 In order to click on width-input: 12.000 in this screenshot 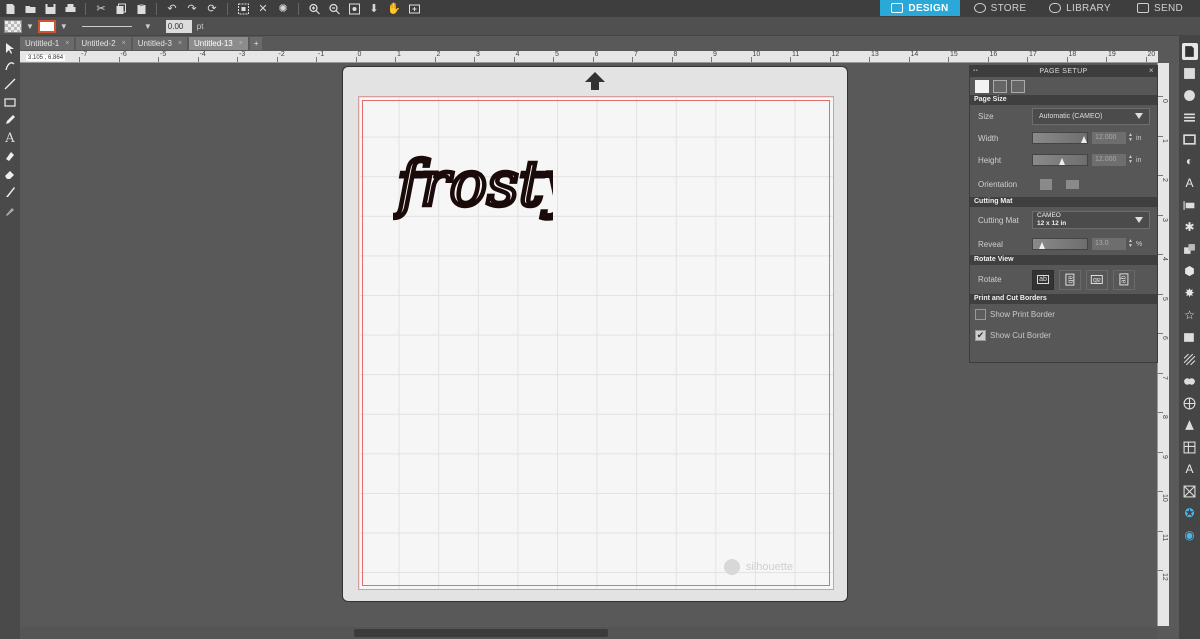, I will do `click(1109, 138)`.